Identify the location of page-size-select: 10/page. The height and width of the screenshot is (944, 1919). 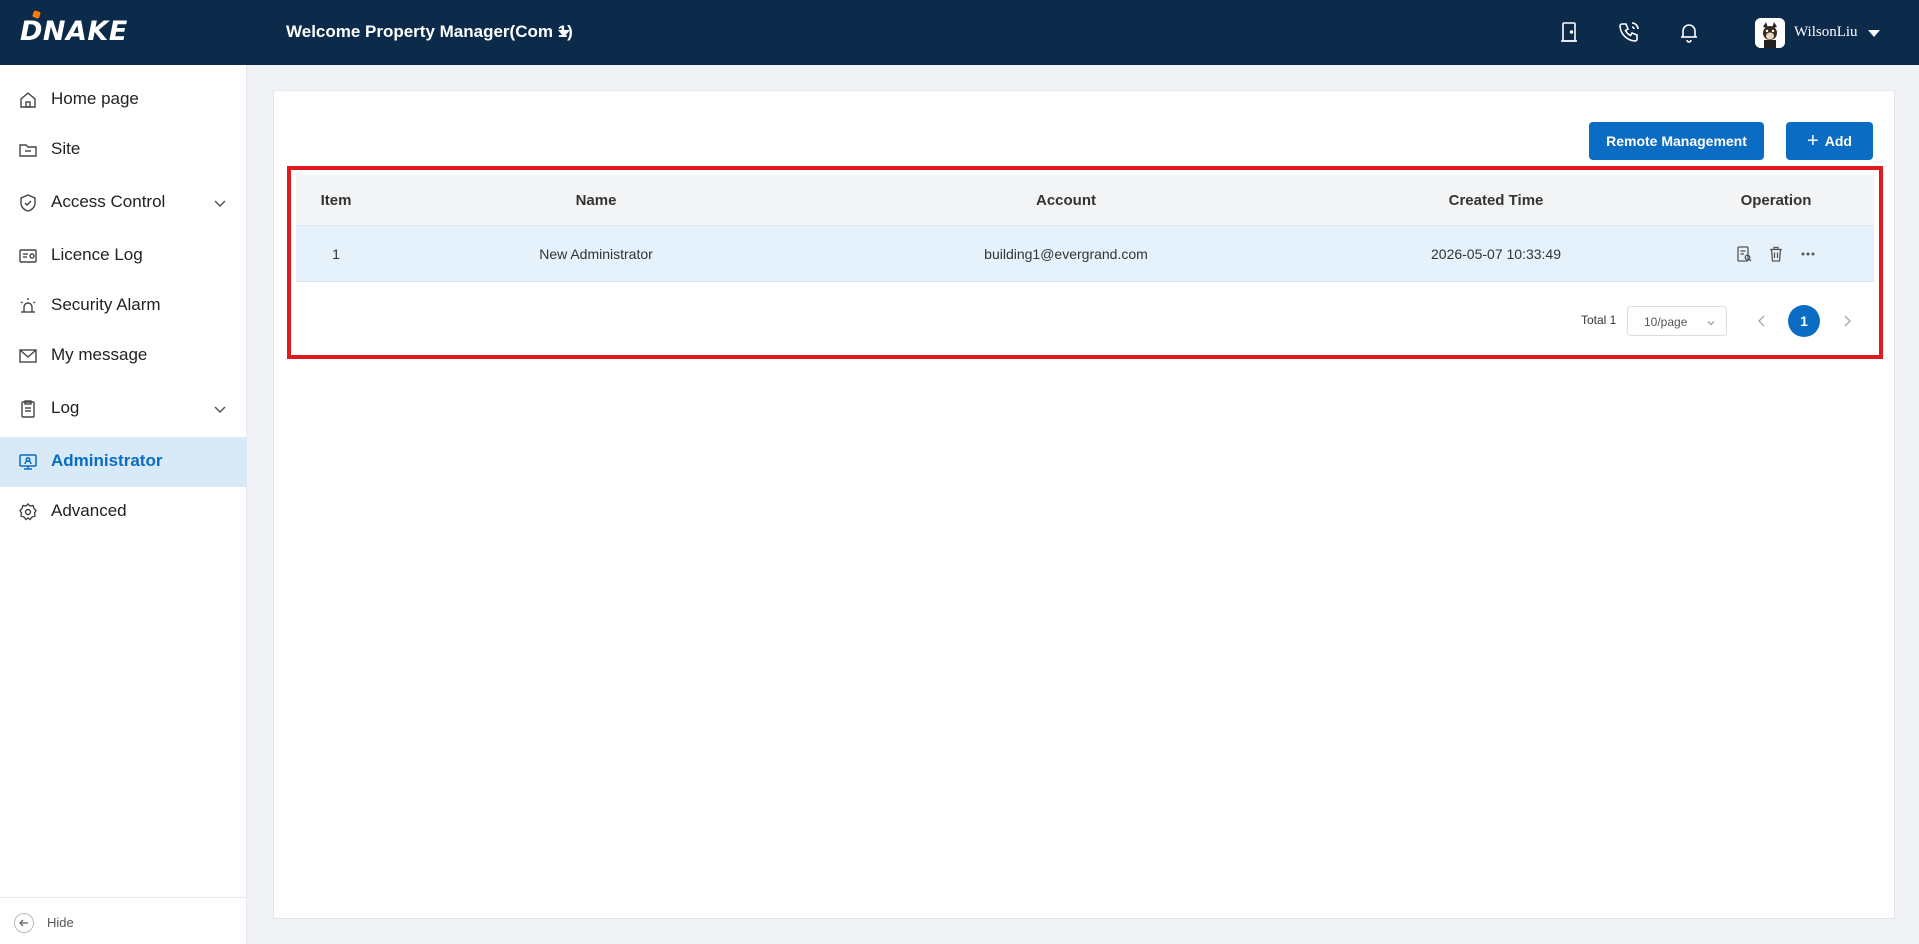
(1677, 321).